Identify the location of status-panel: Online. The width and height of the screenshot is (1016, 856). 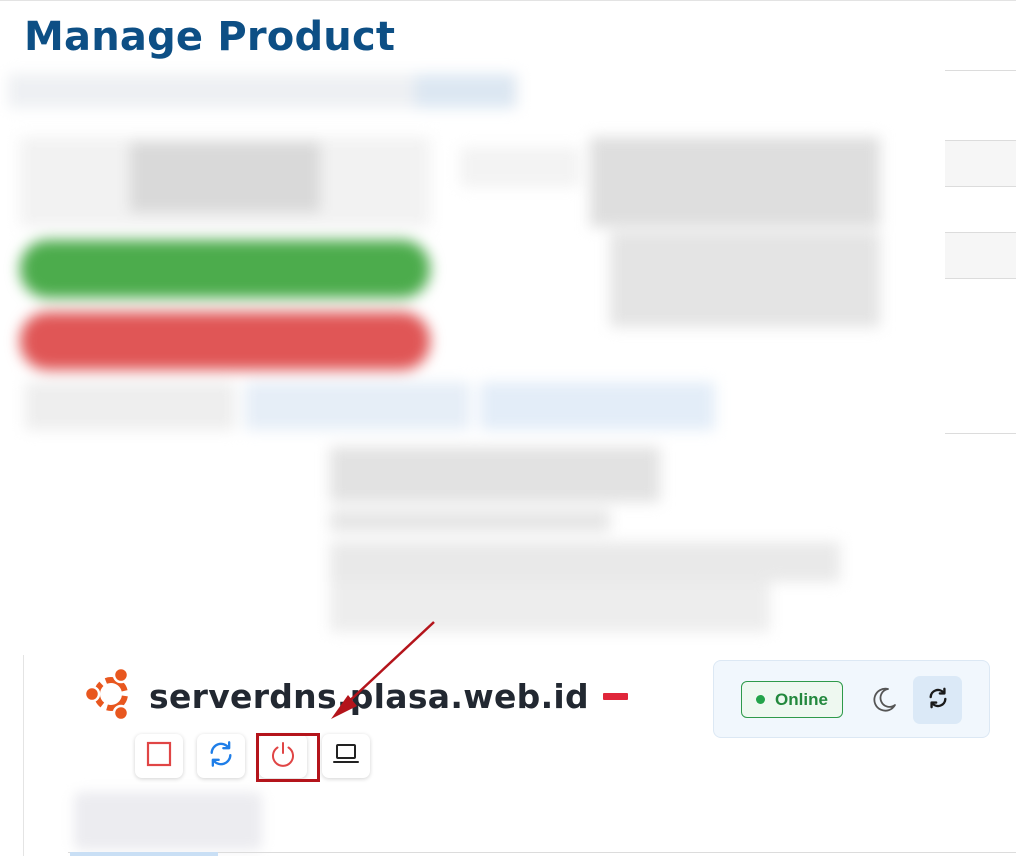
(851, 699).